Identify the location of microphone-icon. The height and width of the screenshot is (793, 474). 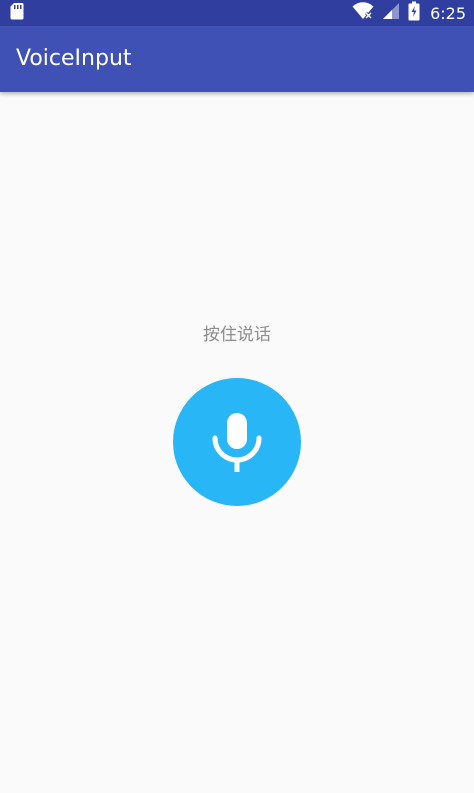
(237, 442).